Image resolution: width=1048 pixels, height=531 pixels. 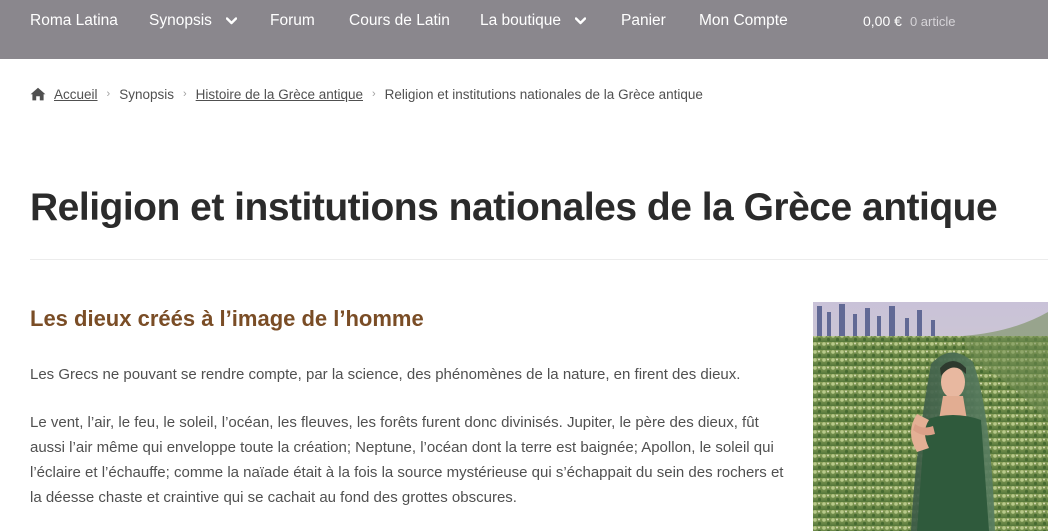 I want to click on nav-label: Roma Latina, so click(x=74, y=20).